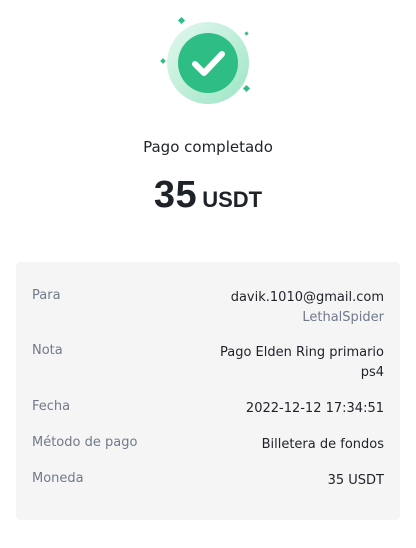 Image resolution: width=416 pixels, height=548 pixels. Describe the element at coordinates (51, 406) in the screenshot. I see `detail-label: Fecha` at that location.